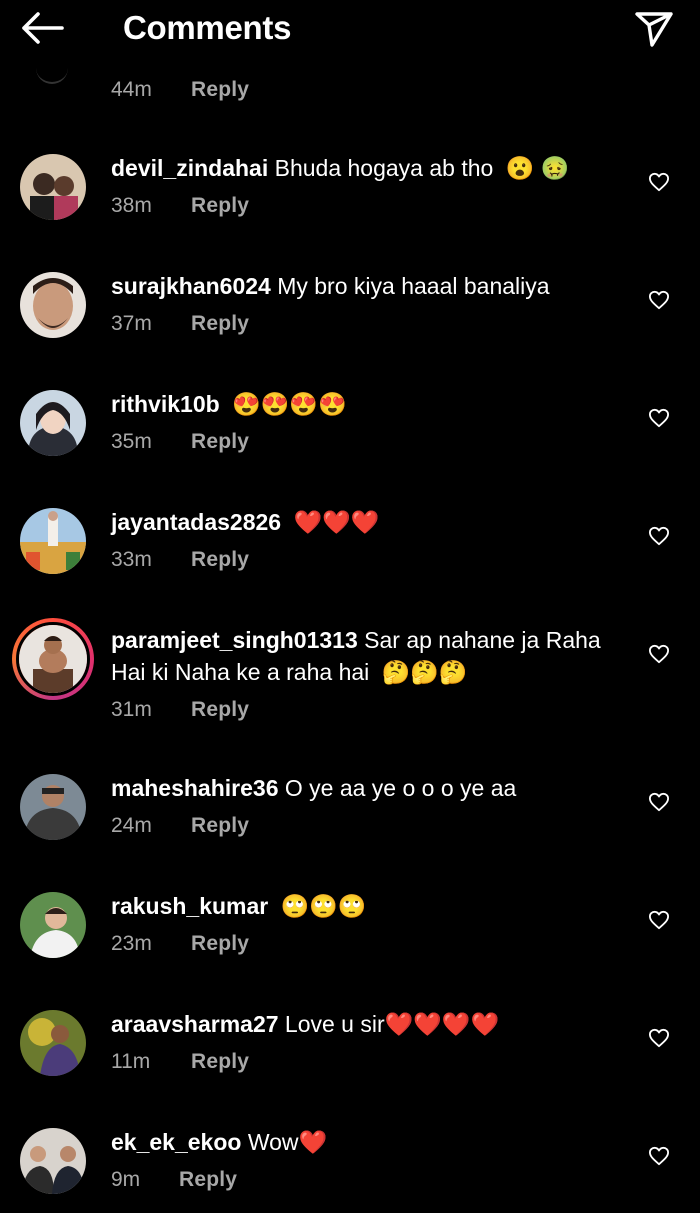  Describe the element at coordinates (180, 324) in the screenshot. I see `comment-meta: 37m Reply` at that location.